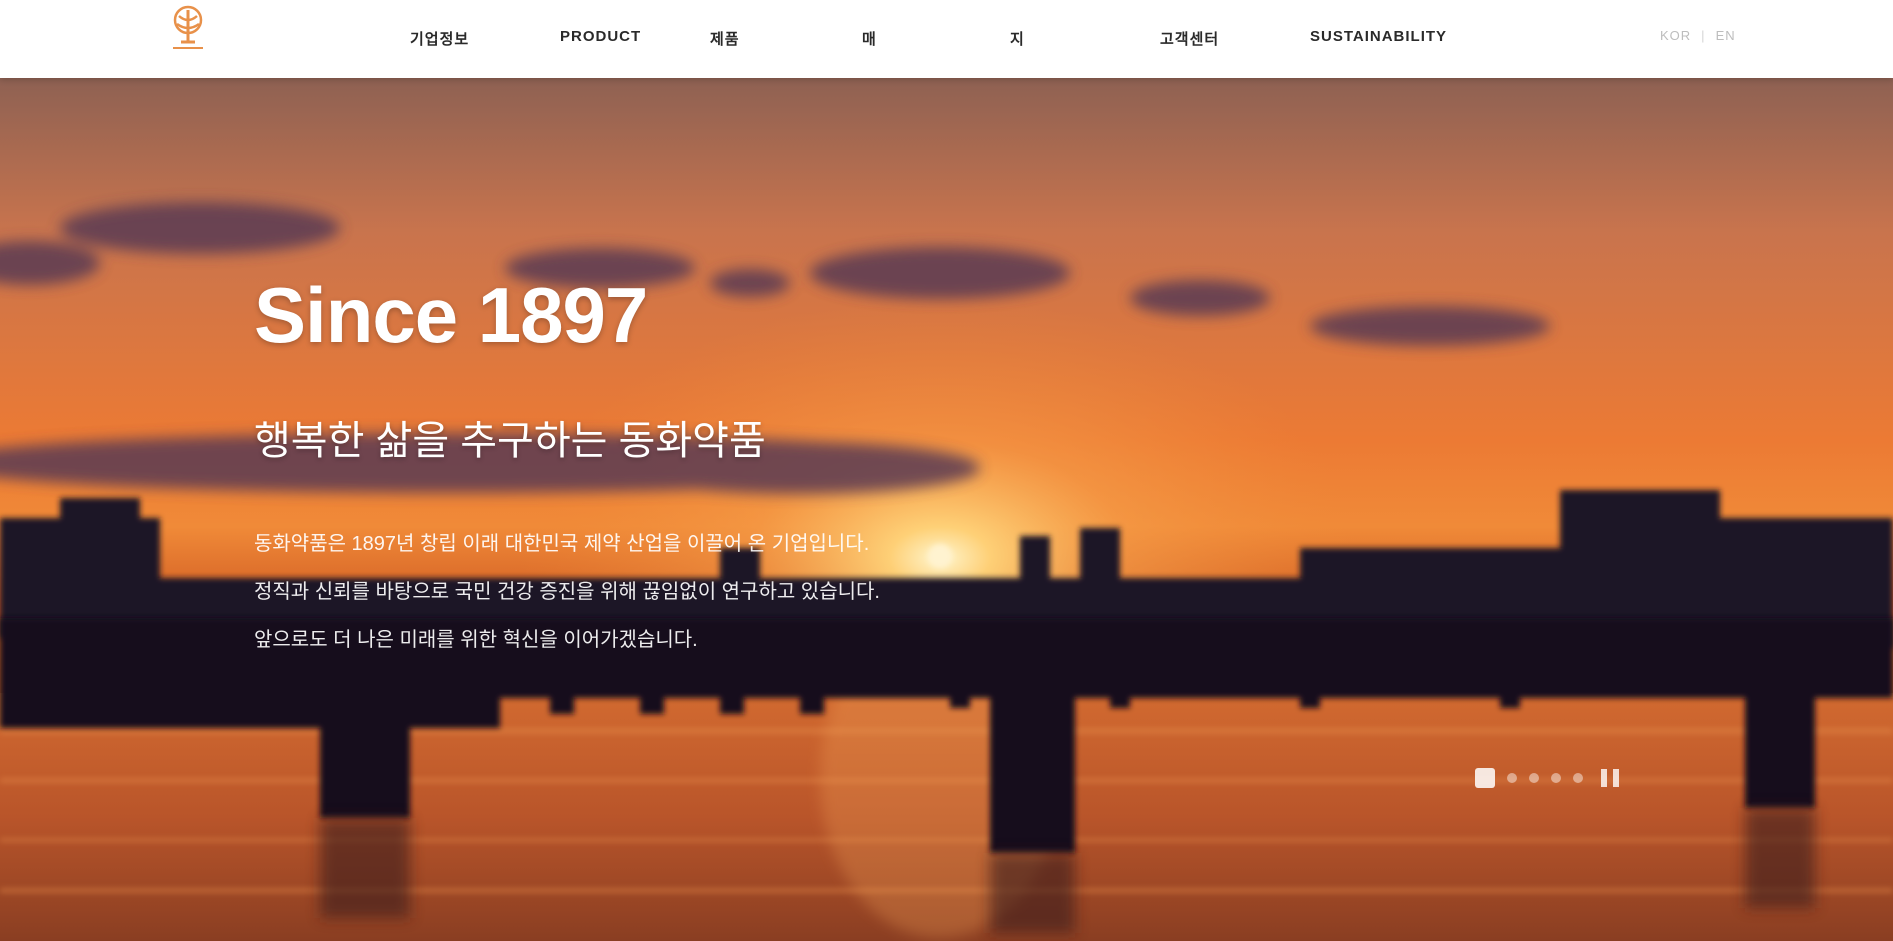 This screenshot has height=941, width=1893. I want to click on nav-item-product: PRODUCT, so click(600, 36).